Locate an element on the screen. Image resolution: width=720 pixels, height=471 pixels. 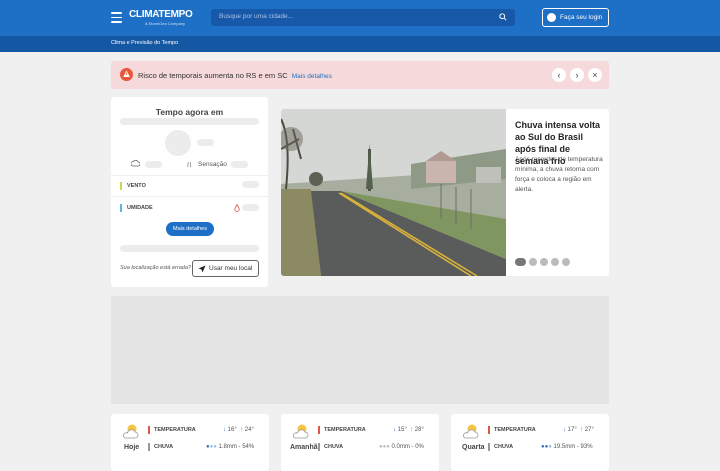
rain-drops-icon: ●●● is located at coordinates (384, 447).